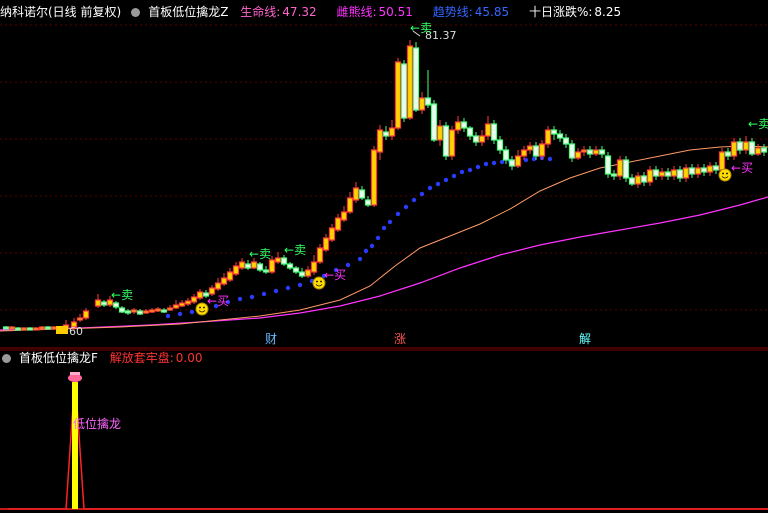  I want to click on marker-cai: 财, so click(271, 339).